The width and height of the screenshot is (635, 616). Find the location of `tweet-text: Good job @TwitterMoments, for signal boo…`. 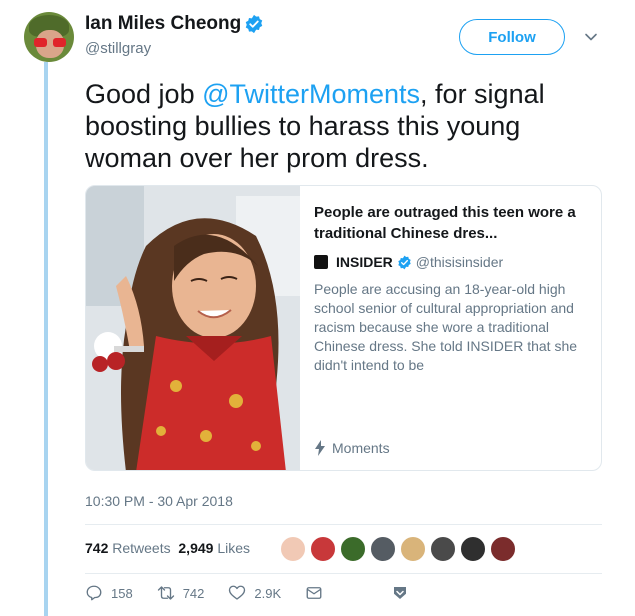

tweet-text: Good job @TwitterMoments, for signal boo… is located at coordinates (340, 126).